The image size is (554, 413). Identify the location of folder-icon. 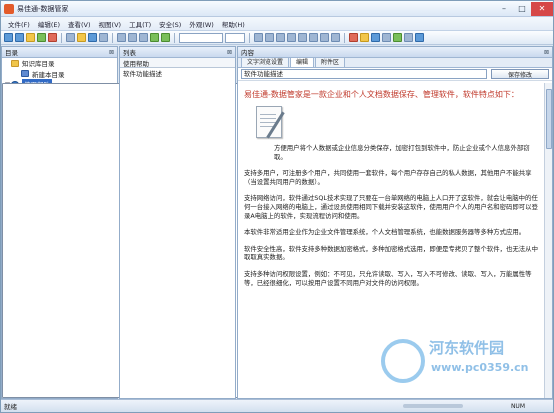
(15, 63).